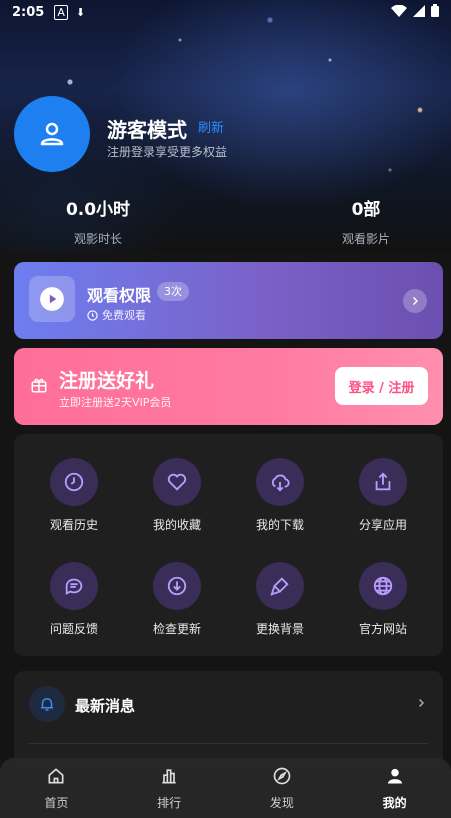 Image resolution: width=451 pixels, height=818 pixels. I want to click on brush-icon, so click(280, 586).